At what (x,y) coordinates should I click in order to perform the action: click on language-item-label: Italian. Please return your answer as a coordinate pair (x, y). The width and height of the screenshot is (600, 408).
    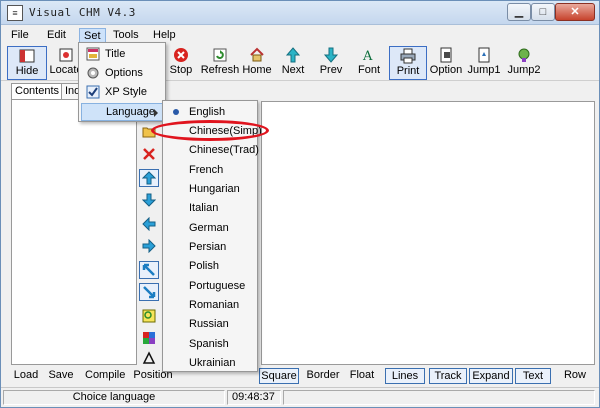
    Looking at the image, I should click on (204, 208).